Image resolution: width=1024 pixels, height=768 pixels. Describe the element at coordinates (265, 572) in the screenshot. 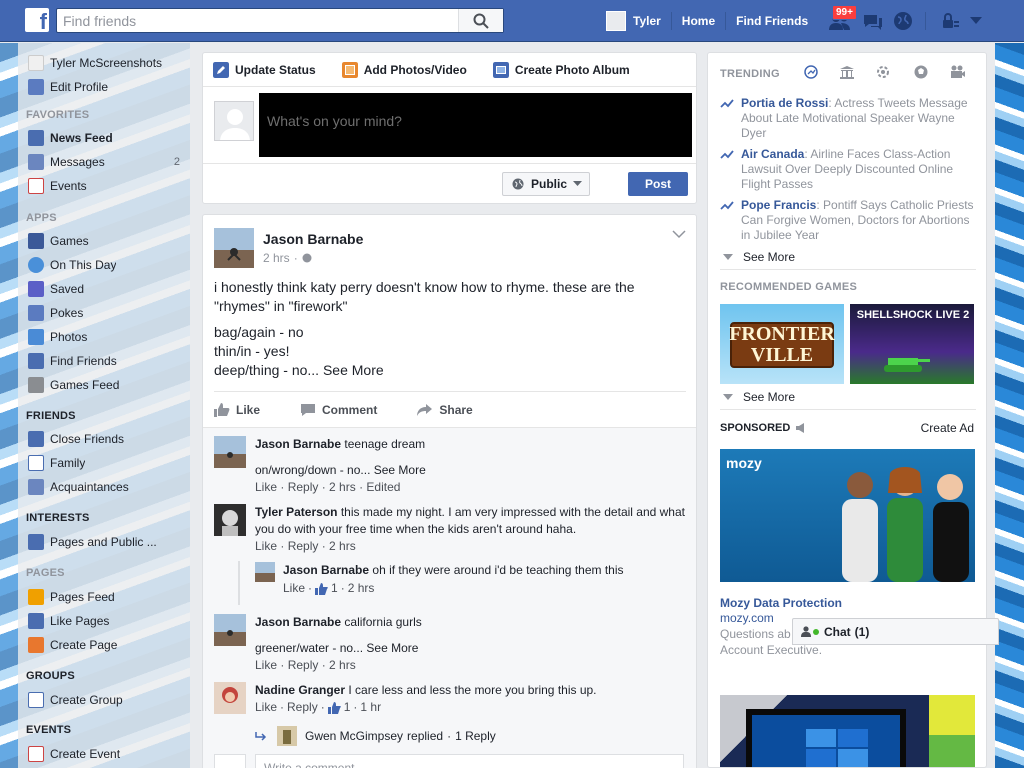

I see `reply-avatar` at that location.